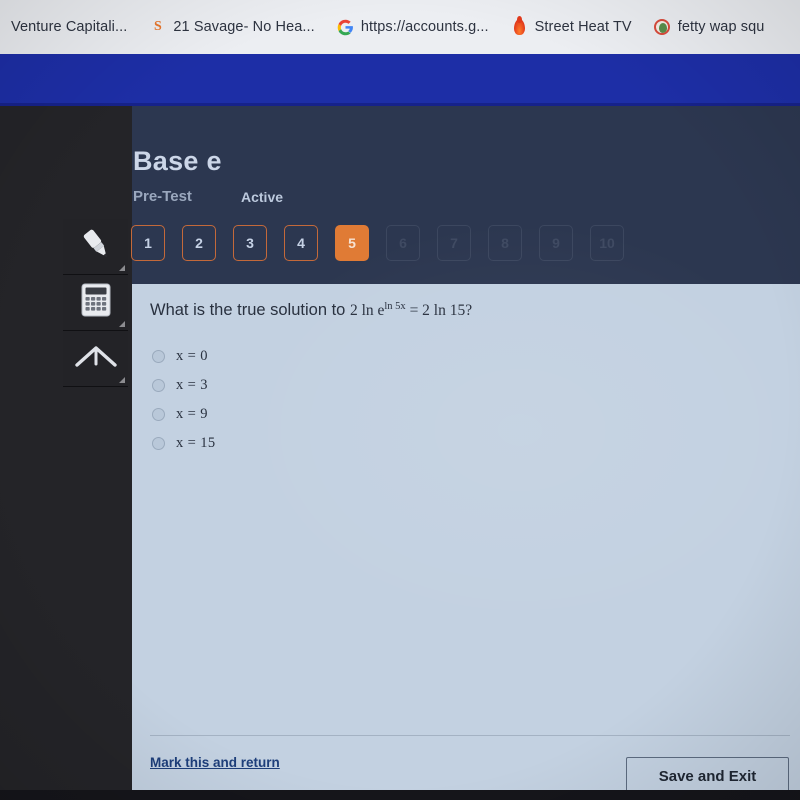 Image resolution: width=800 pixels, height=800 pixels. What do you see at coordinates (301, 243) in the screenshot?
I see `pager-item-4: 4` at bounding box center [301, 243].